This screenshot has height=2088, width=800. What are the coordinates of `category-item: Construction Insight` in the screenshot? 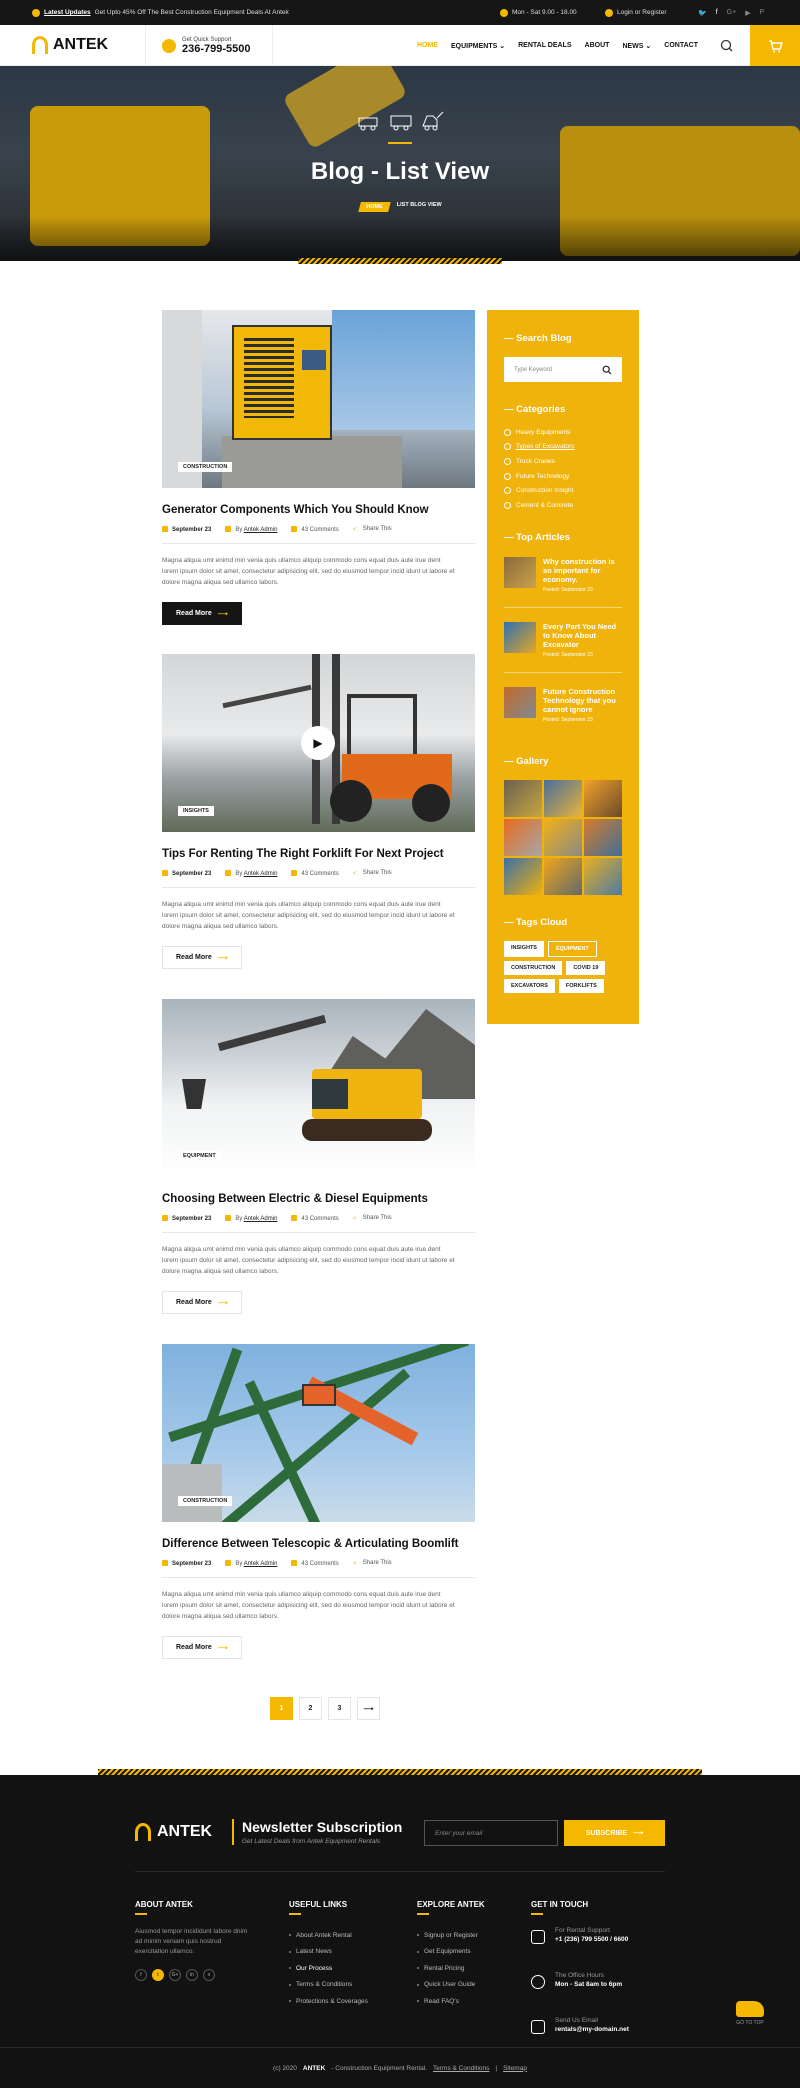 It's located at (563, 490).